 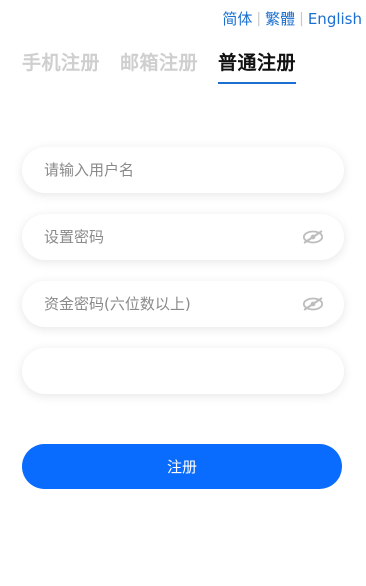 I want to click on register-tabs: 手机注册 邮箱注册 普通注册, so click(x=169, y=66).